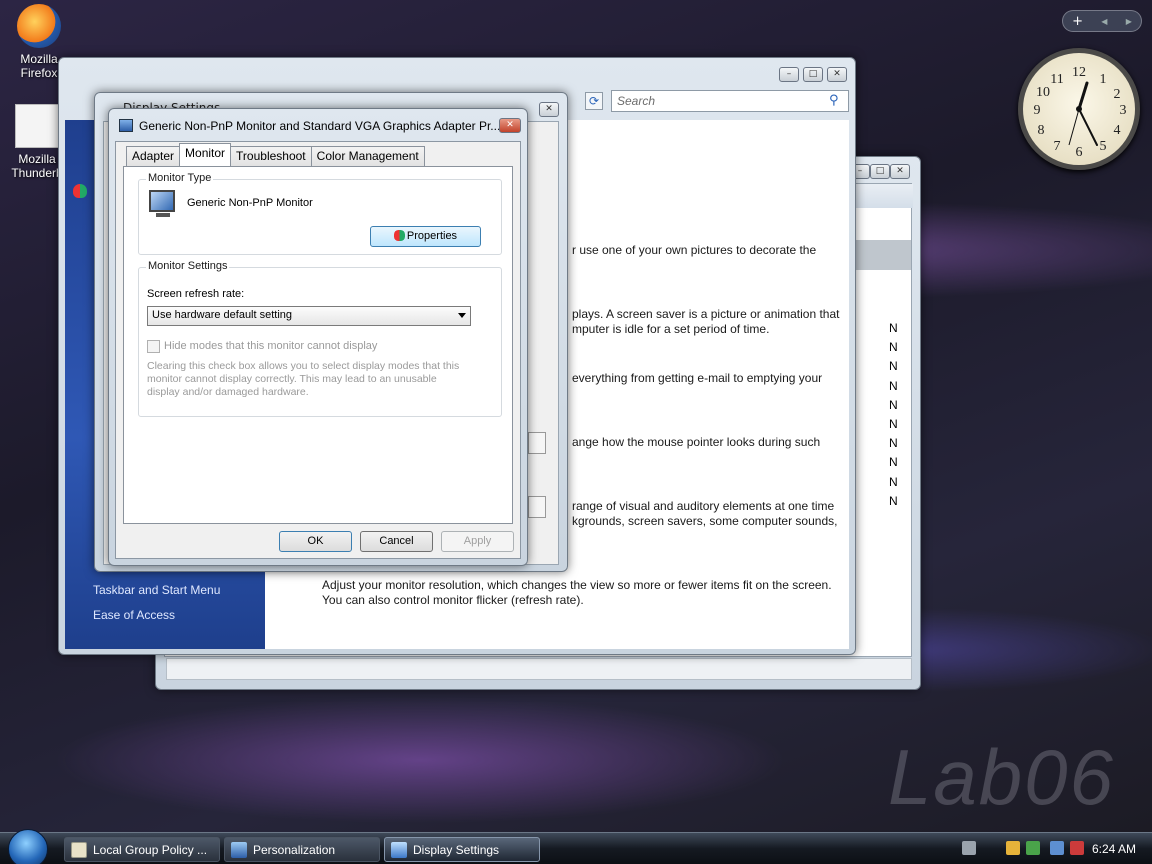 The height and width of the screenshot is (864, 1152). What do you see at coordinates (456, 850) in the screenshot?
I see `taskbar-button-label: Display Settings` at bounding box center [456, 850].